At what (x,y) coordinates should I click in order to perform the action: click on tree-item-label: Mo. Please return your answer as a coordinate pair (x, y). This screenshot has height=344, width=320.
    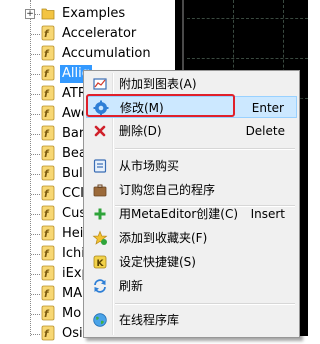
    Looking at the image, I should click on (72, 313).